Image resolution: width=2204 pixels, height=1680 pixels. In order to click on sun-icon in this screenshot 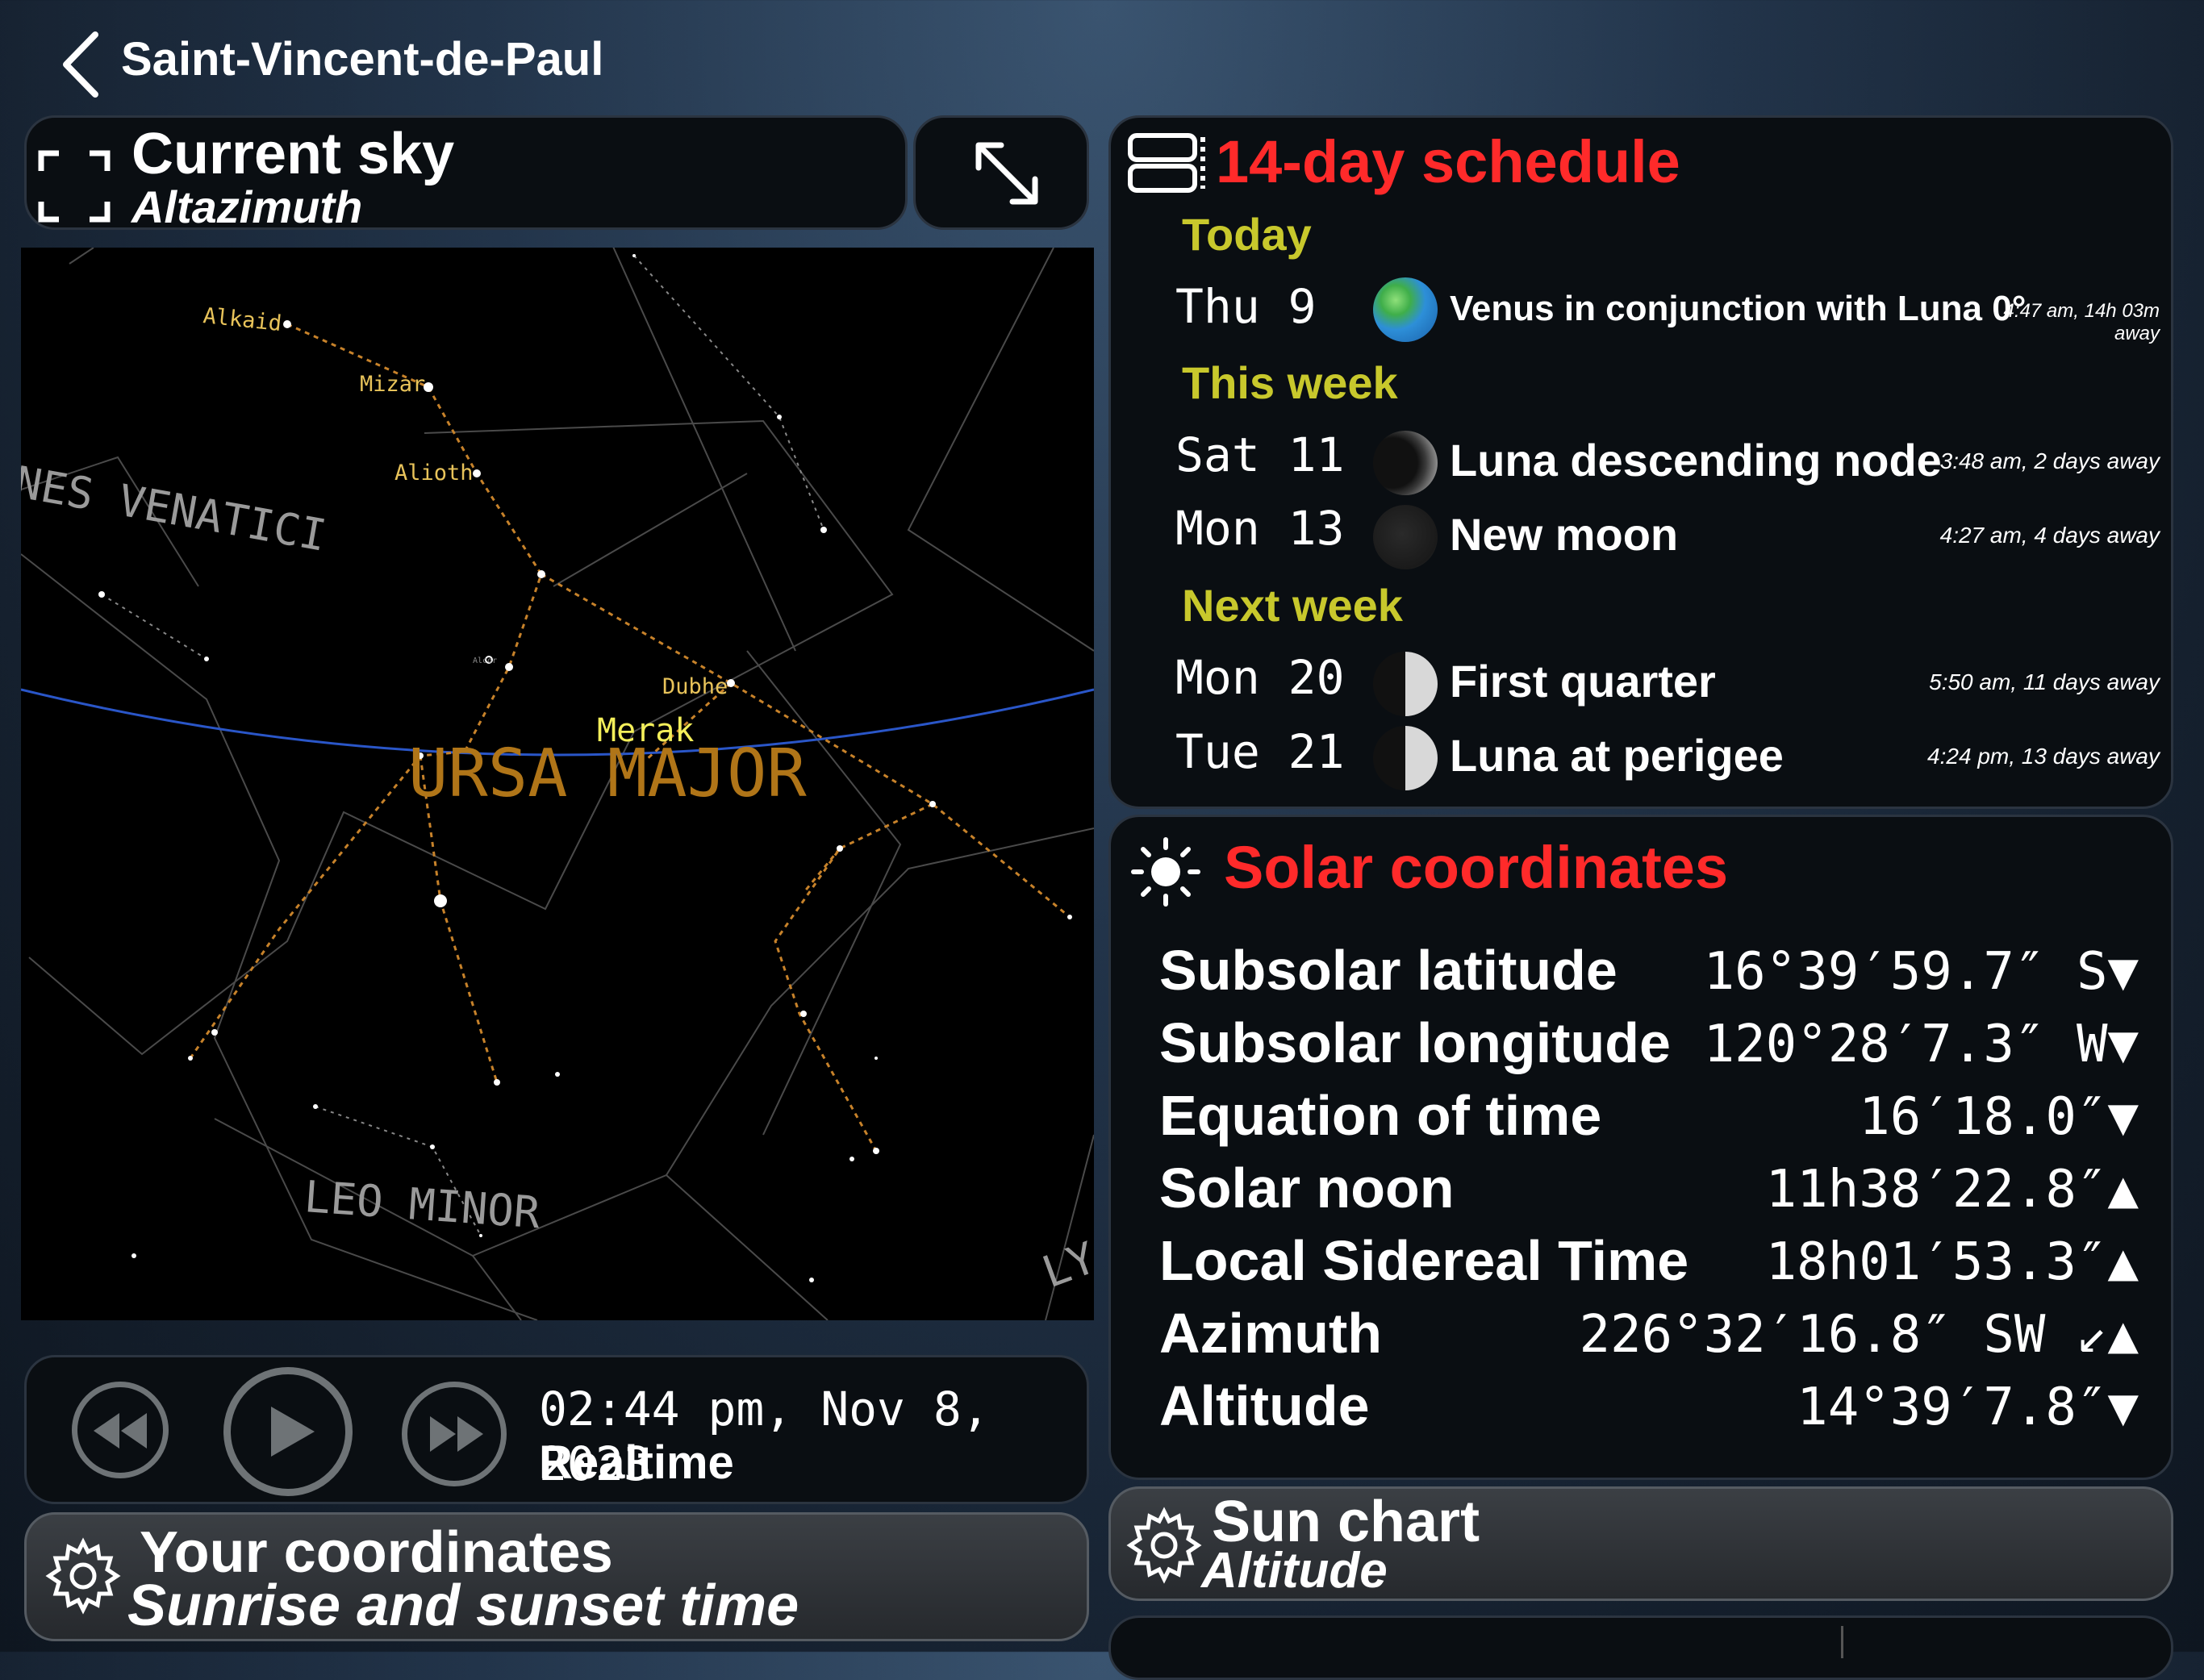, I will do `click(1165, 872)`.